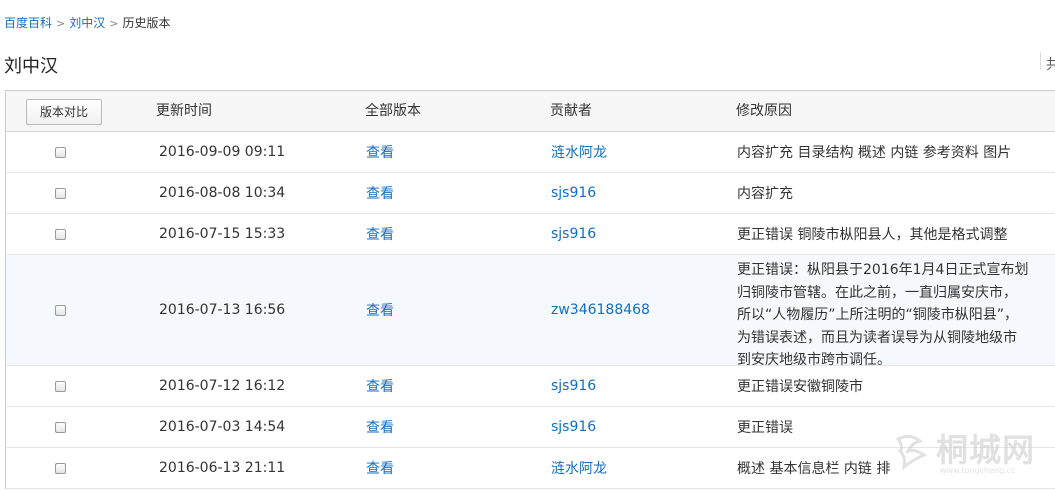 The width and height of the screenshot is (1055, 490). What do you see at coordinates (530, 111) in the screenshot?
I see `table-header: 版本对比 更新时间 全部版本 贡献者 修改原因` at bounding box center [530, 111].